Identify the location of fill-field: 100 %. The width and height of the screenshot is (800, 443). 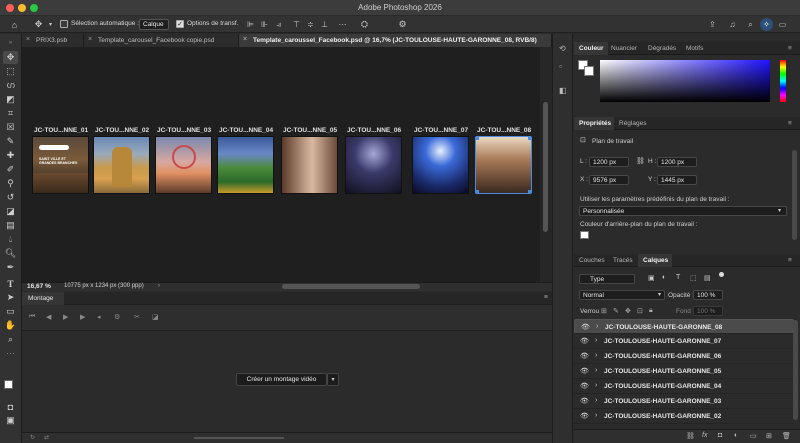
(708, 311).